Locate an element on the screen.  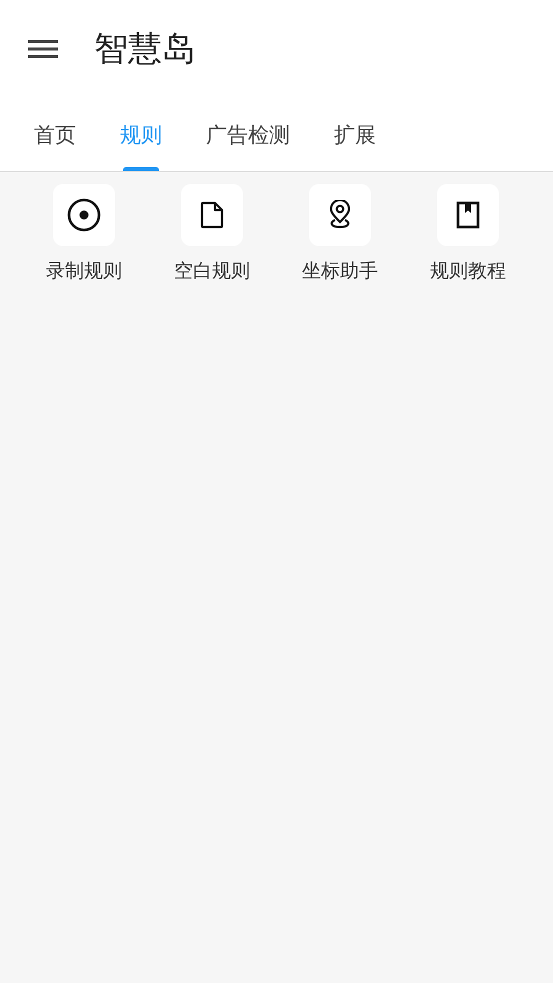
bookmark-icon is located at coordinates (468, 215).